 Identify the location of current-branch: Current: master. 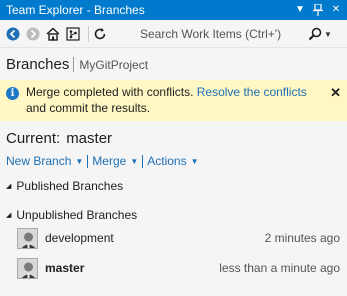
(59, 138).